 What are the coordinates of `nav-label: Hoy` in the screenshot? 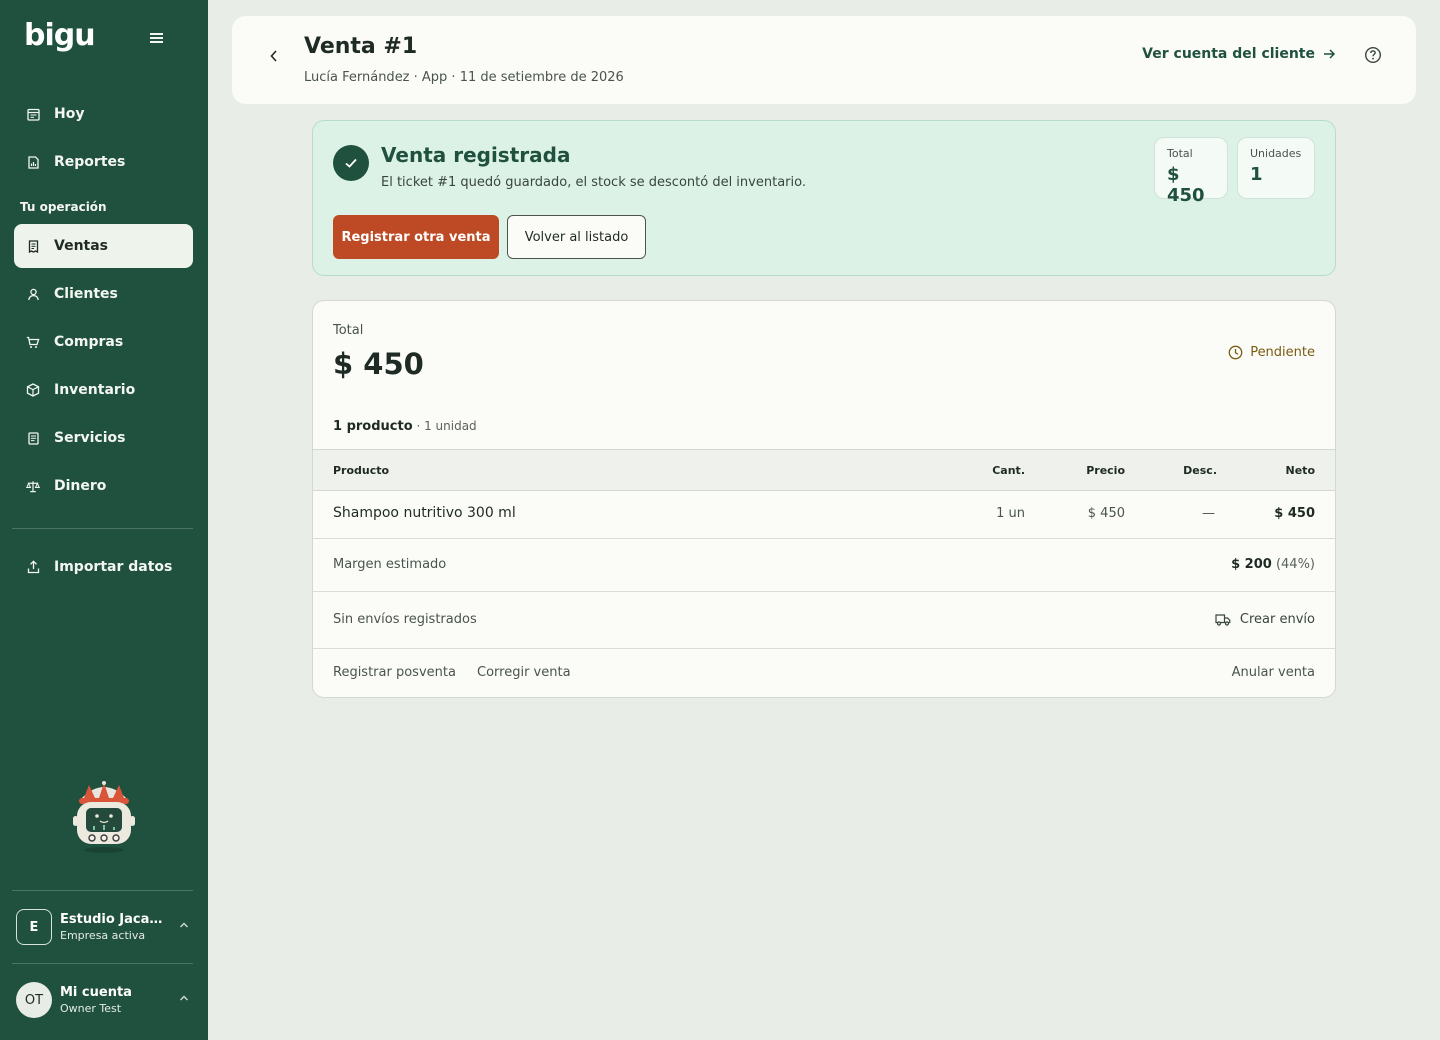 It's located at (69, 114).